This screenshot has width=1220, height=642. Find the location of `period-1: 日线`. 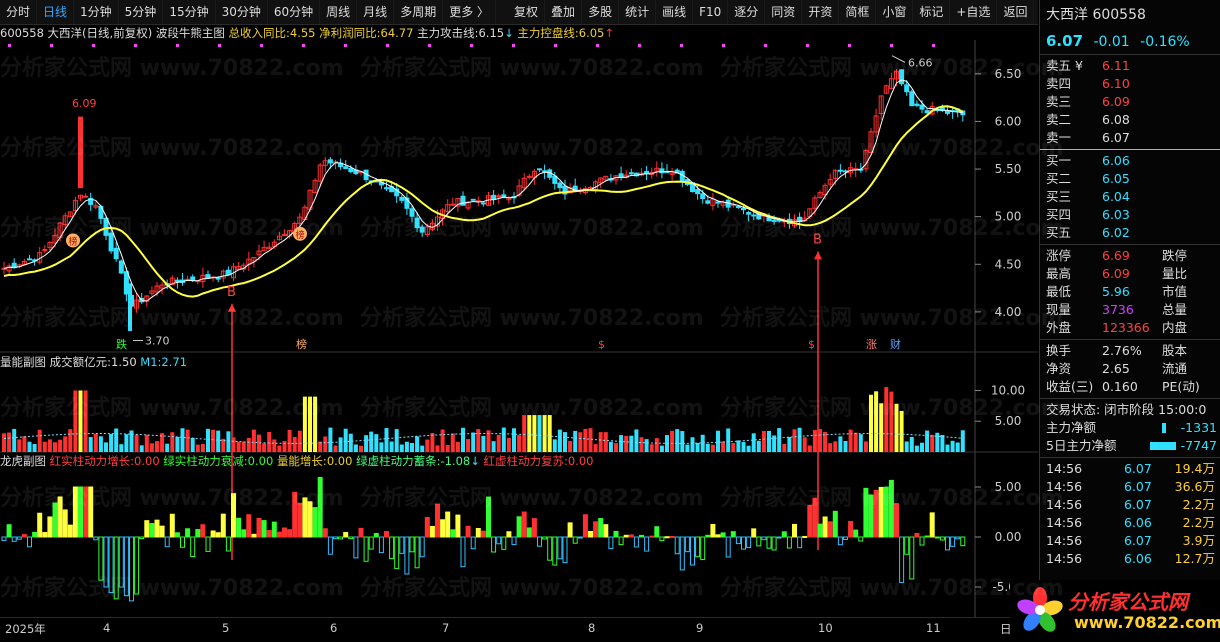

period-1: 日线 is located at coordinates (56, 12).